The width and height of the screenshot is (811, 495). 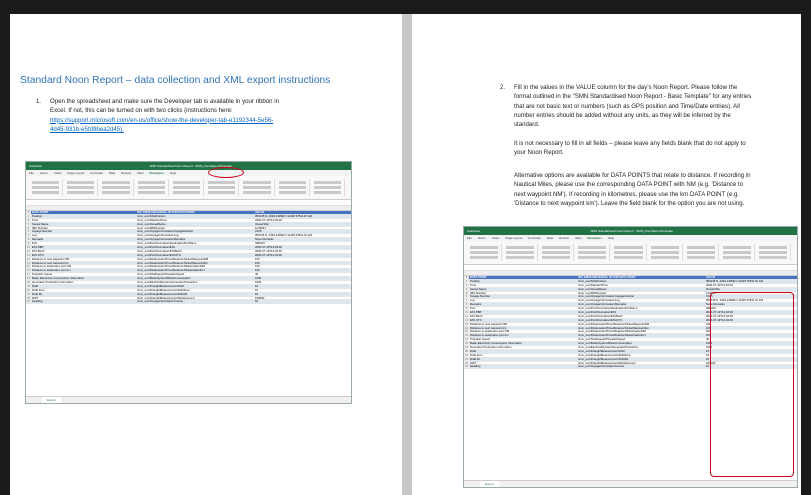 What do you see at coordinates (302, 228) in the screenshot?
I see `value-cell: 1234567` at bounding box center [302, 228].